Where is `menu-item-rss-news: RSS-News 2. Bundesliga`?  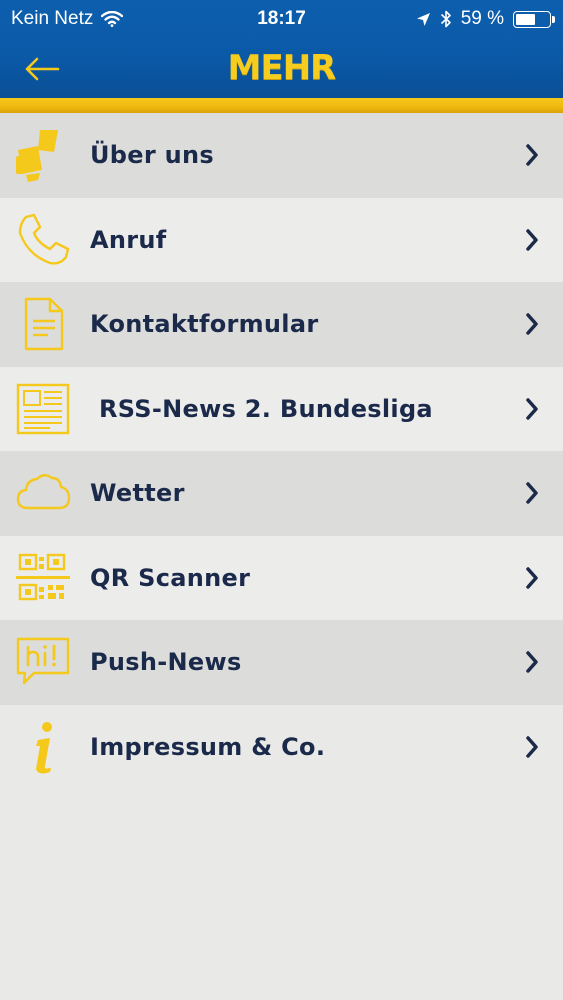 menu-item-rss-news: RSS-News 2. Bundesliga is located at coordinates (281, 408).